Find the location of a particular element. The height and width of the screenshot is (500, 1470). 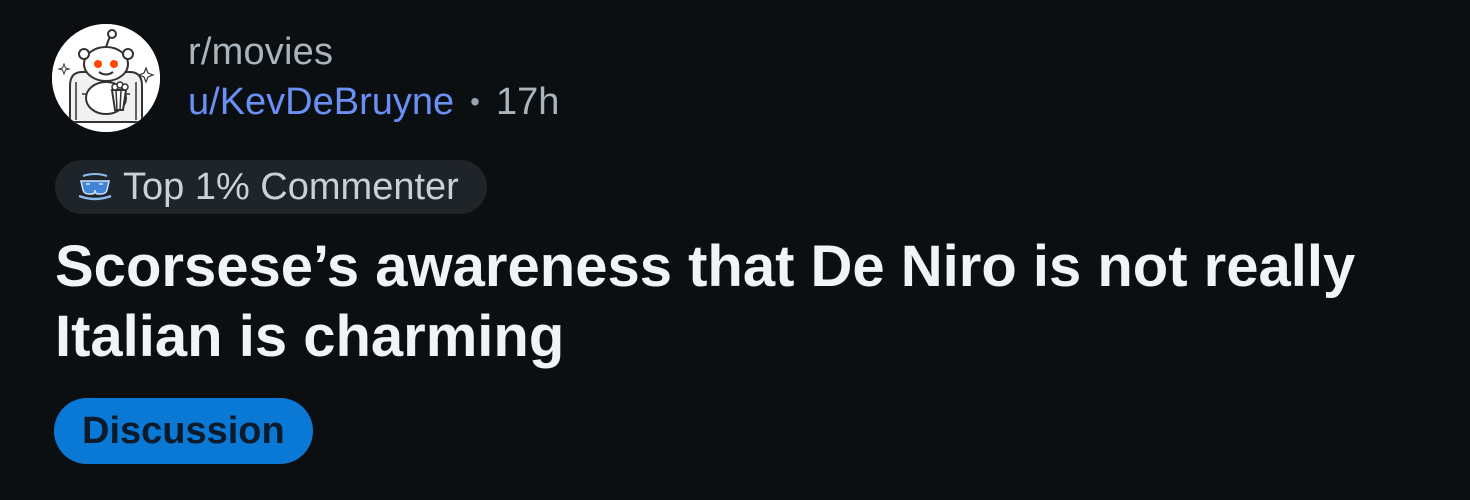

post-flair-tag: Discussion is located at coordinates (183, 431).